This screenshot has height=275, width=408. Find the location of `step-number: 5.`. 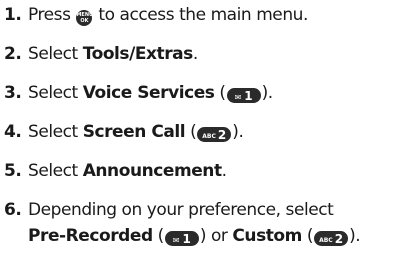

step-number: 5. is located at coordinates (13, 171).